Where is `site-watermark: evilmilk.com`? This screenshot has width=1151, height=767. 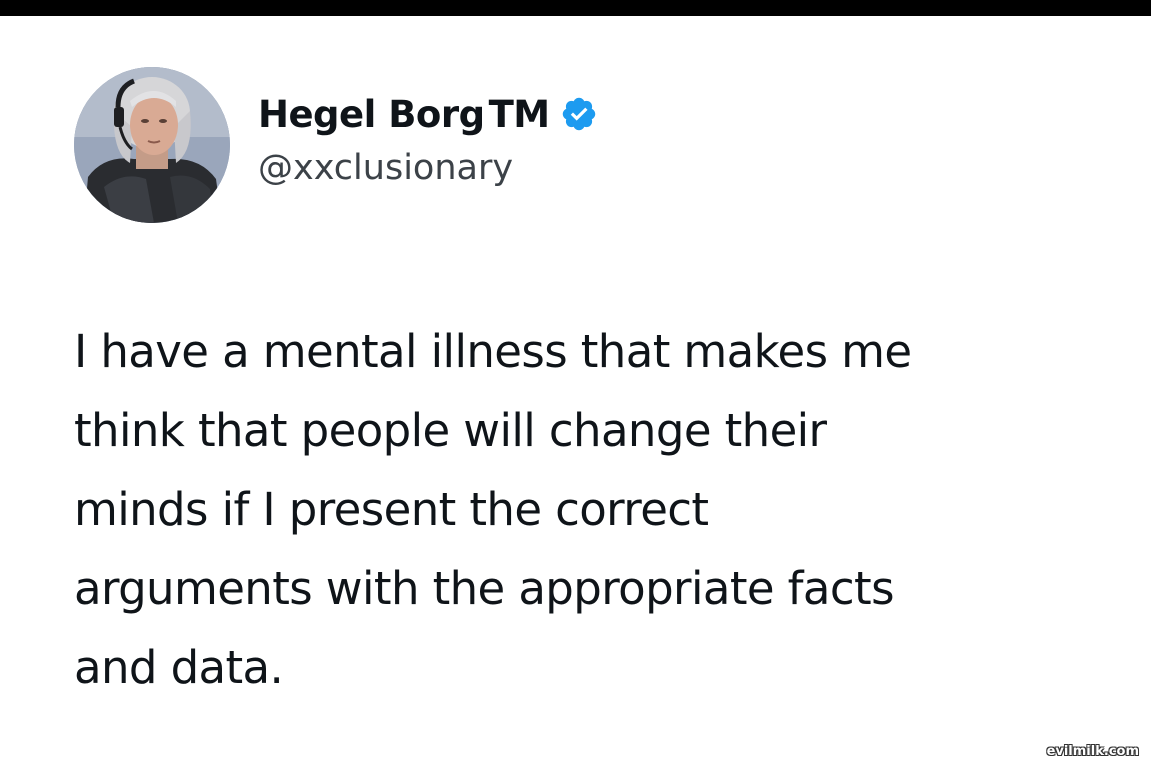 site-watermark: evilmilk.com is located at coordinates (1092, 751).